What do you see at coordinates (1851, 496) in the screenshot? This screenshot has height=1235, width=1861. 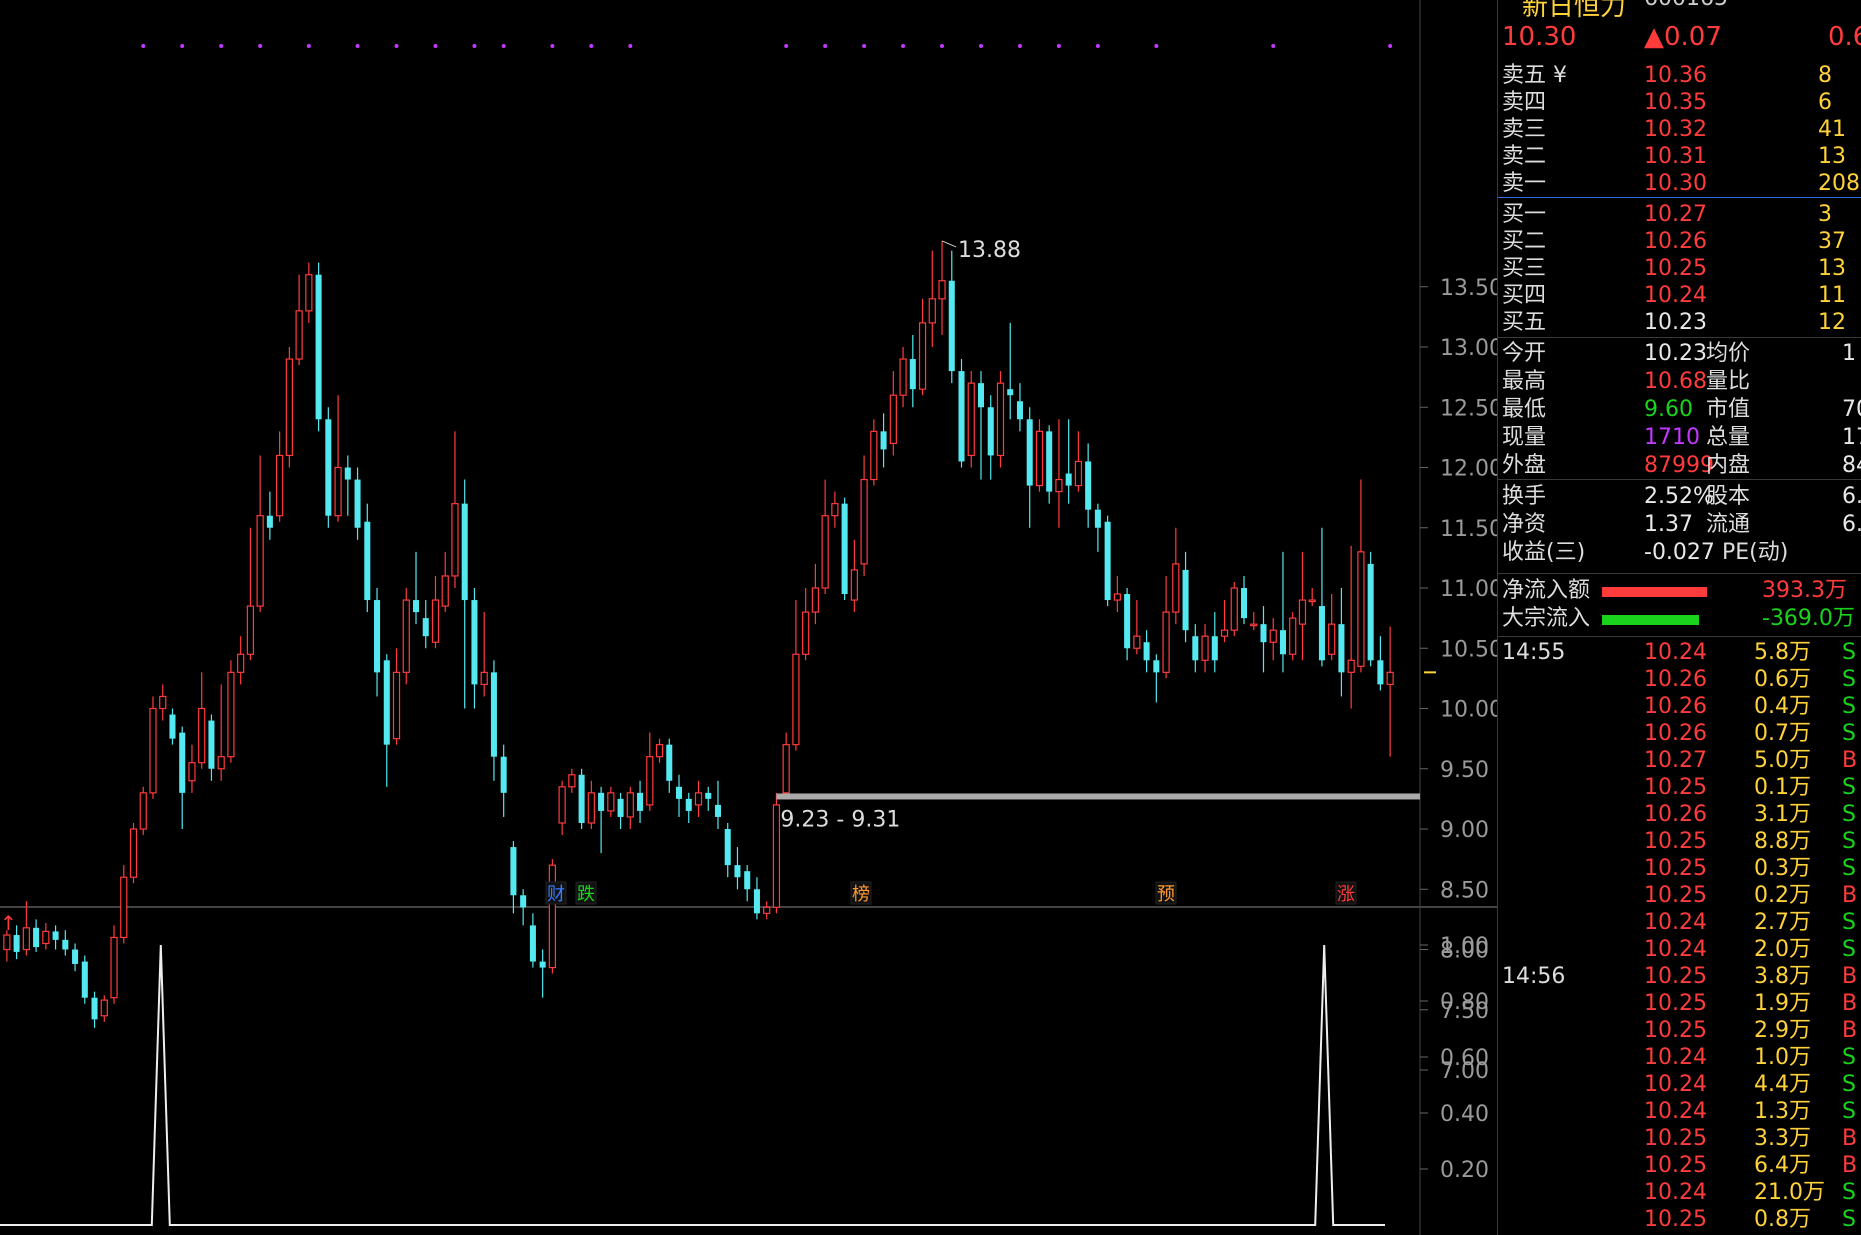 I see `stat-value-2: 6.` at bounding box center [1851, 496].